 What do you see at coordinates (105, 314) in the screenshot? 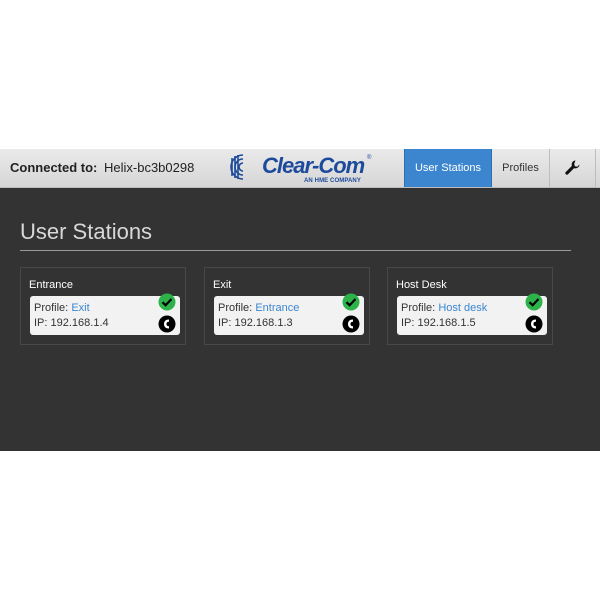
I see `station-info-panel: Profile: Exit IP: 192.168.1.4` at bounding box center [105, 314].